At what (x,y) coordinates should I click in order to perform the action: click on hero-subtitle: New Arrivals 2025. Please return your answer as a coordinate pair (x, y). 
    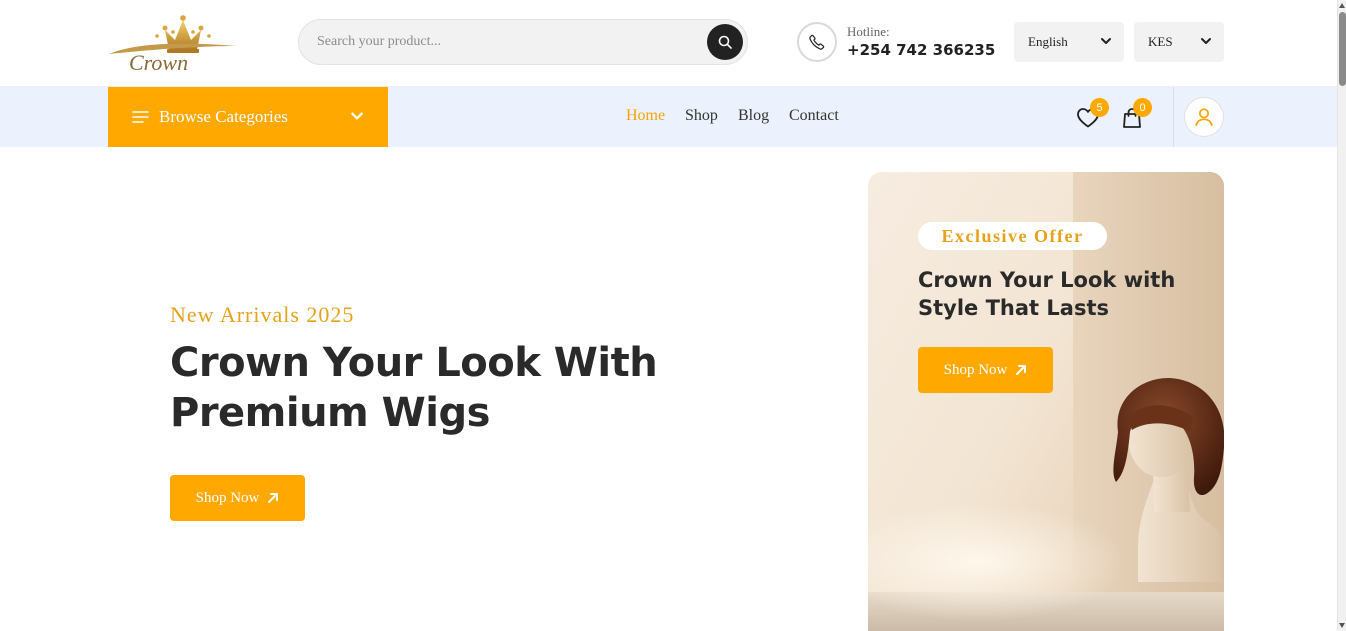
    Looking at the image, I should click on (262, 314).